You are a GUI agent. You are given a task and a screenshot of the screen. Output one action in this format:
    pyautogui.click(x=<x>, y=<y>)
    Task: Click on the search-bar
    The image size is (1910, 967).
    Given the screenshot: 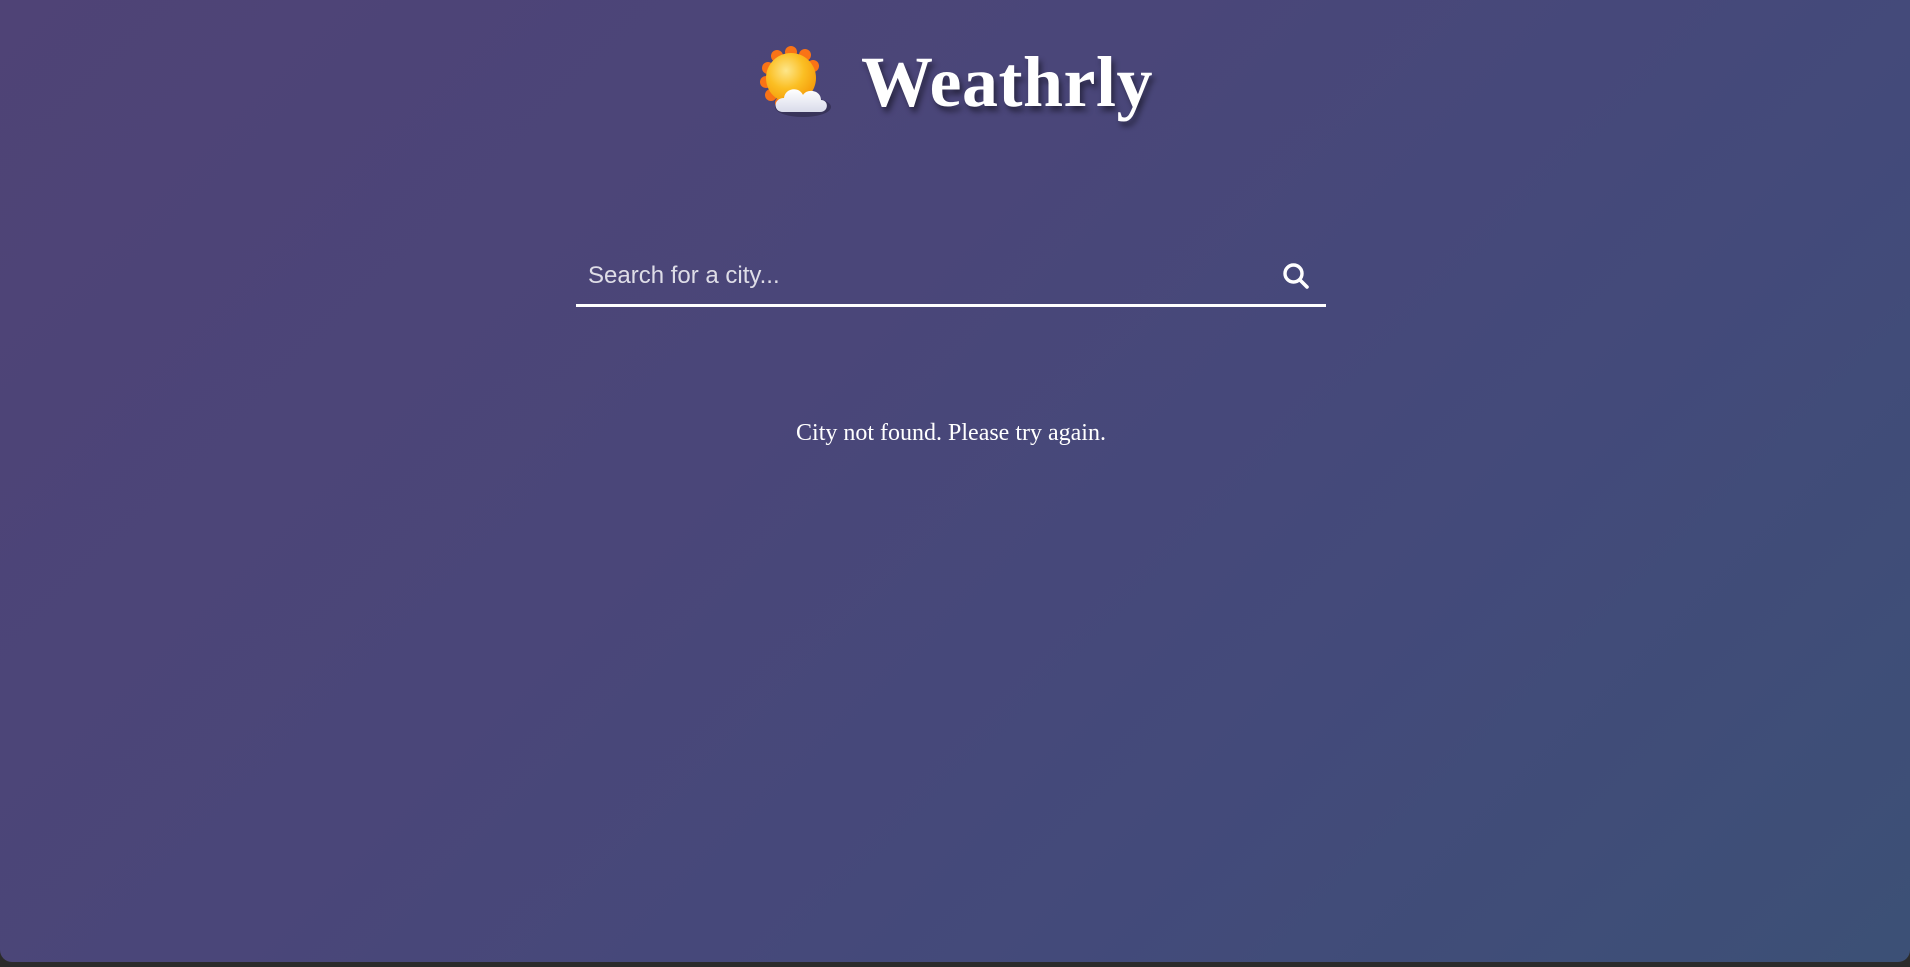 What is the action you would take?
    pyautogui.click(x=951, y=277)
    